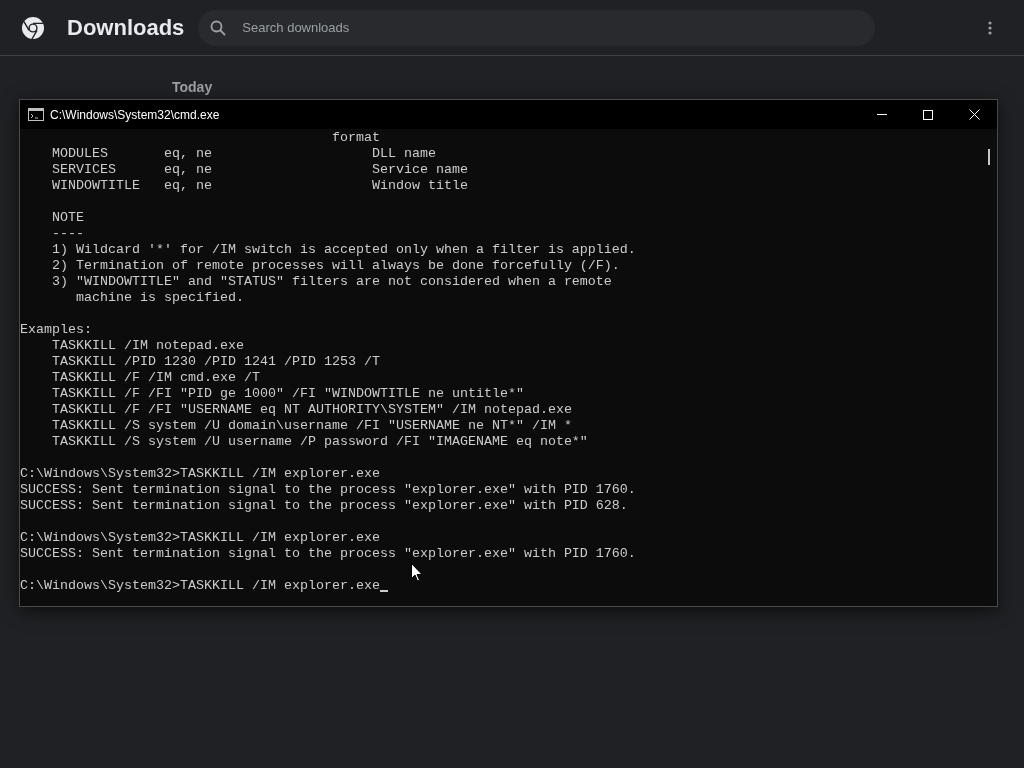 This screenshot has height=768, width=1024. Describe the element at coordinates (988, 157) in the screenshot. I see `scrollbar-thumb` at that location.